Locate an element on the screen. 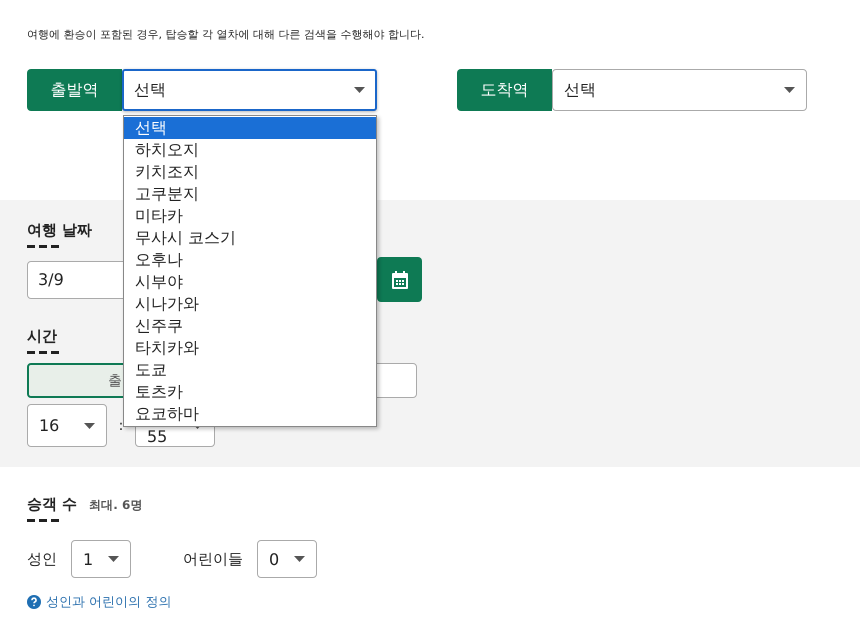 The height and width of the screenshot is (644, 860). passenger-label: 성인 is located at coordinates (42, 559).